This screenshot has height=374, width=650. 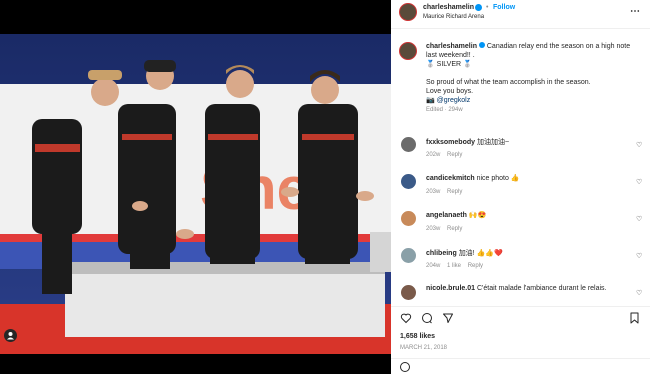 I want to click on comment-item: candicekmitch nice photo 👍 203w Reply ♡, so click(x=520, y=187).